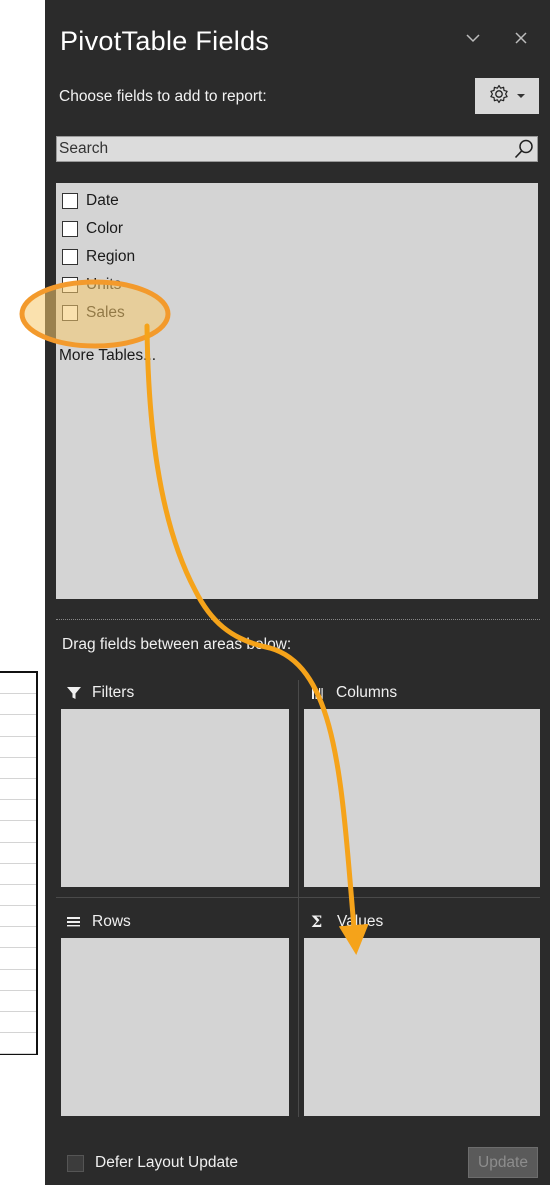 The width and height of the screenshot is (550, 1185). Describe the element at coordinates (367, 692) in the screenshot. I see `columns-label: Columns` at that location.